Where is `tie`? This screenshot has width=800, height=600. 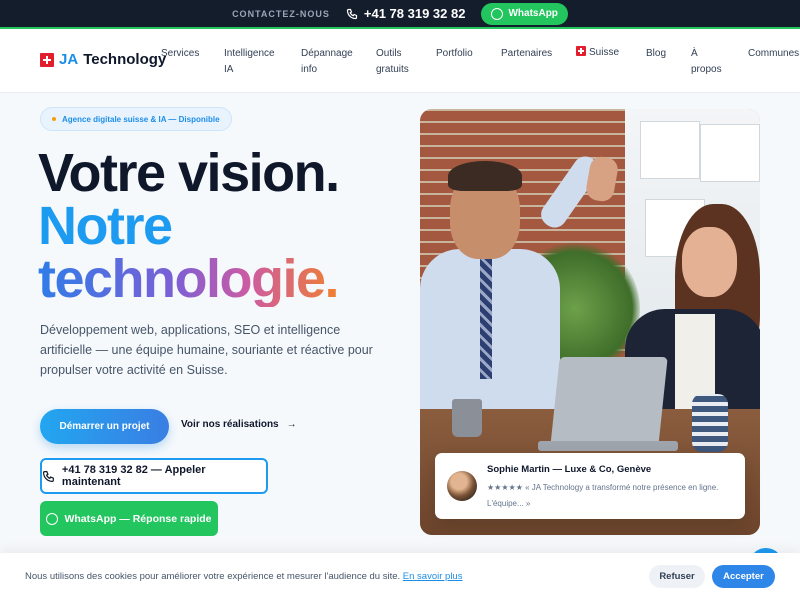
tie is located at coordinates (486, 319).